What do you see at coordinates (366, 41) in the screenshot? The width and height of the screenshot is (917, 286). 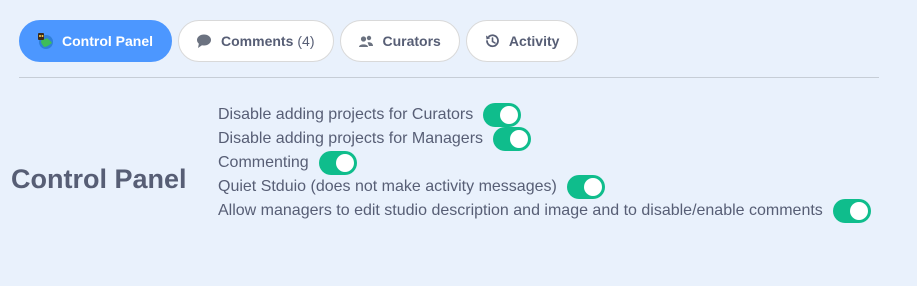 I see `people-icon` at bounding box center [366, 41].